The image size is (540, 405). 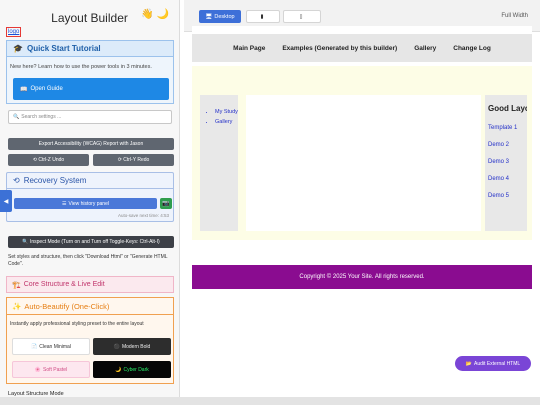 I want to click on construction-icon: 🏗️, so click(x=16, y=285).